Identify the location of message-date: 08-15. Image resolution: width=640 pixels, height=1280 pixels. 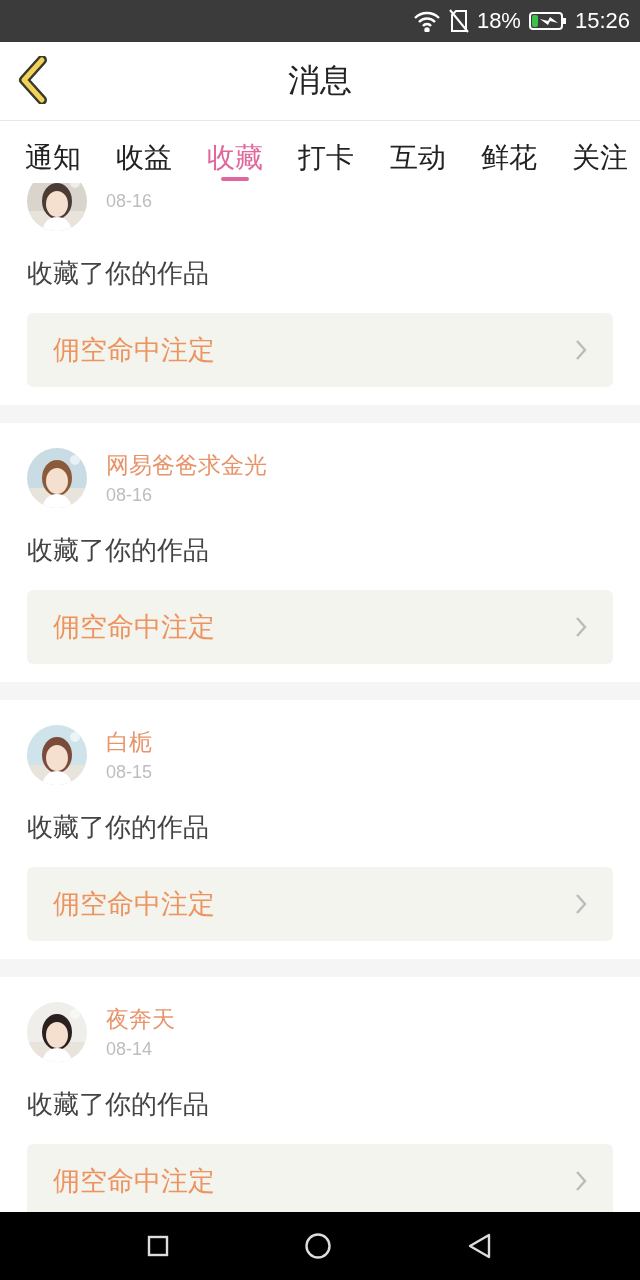
(129, 772).